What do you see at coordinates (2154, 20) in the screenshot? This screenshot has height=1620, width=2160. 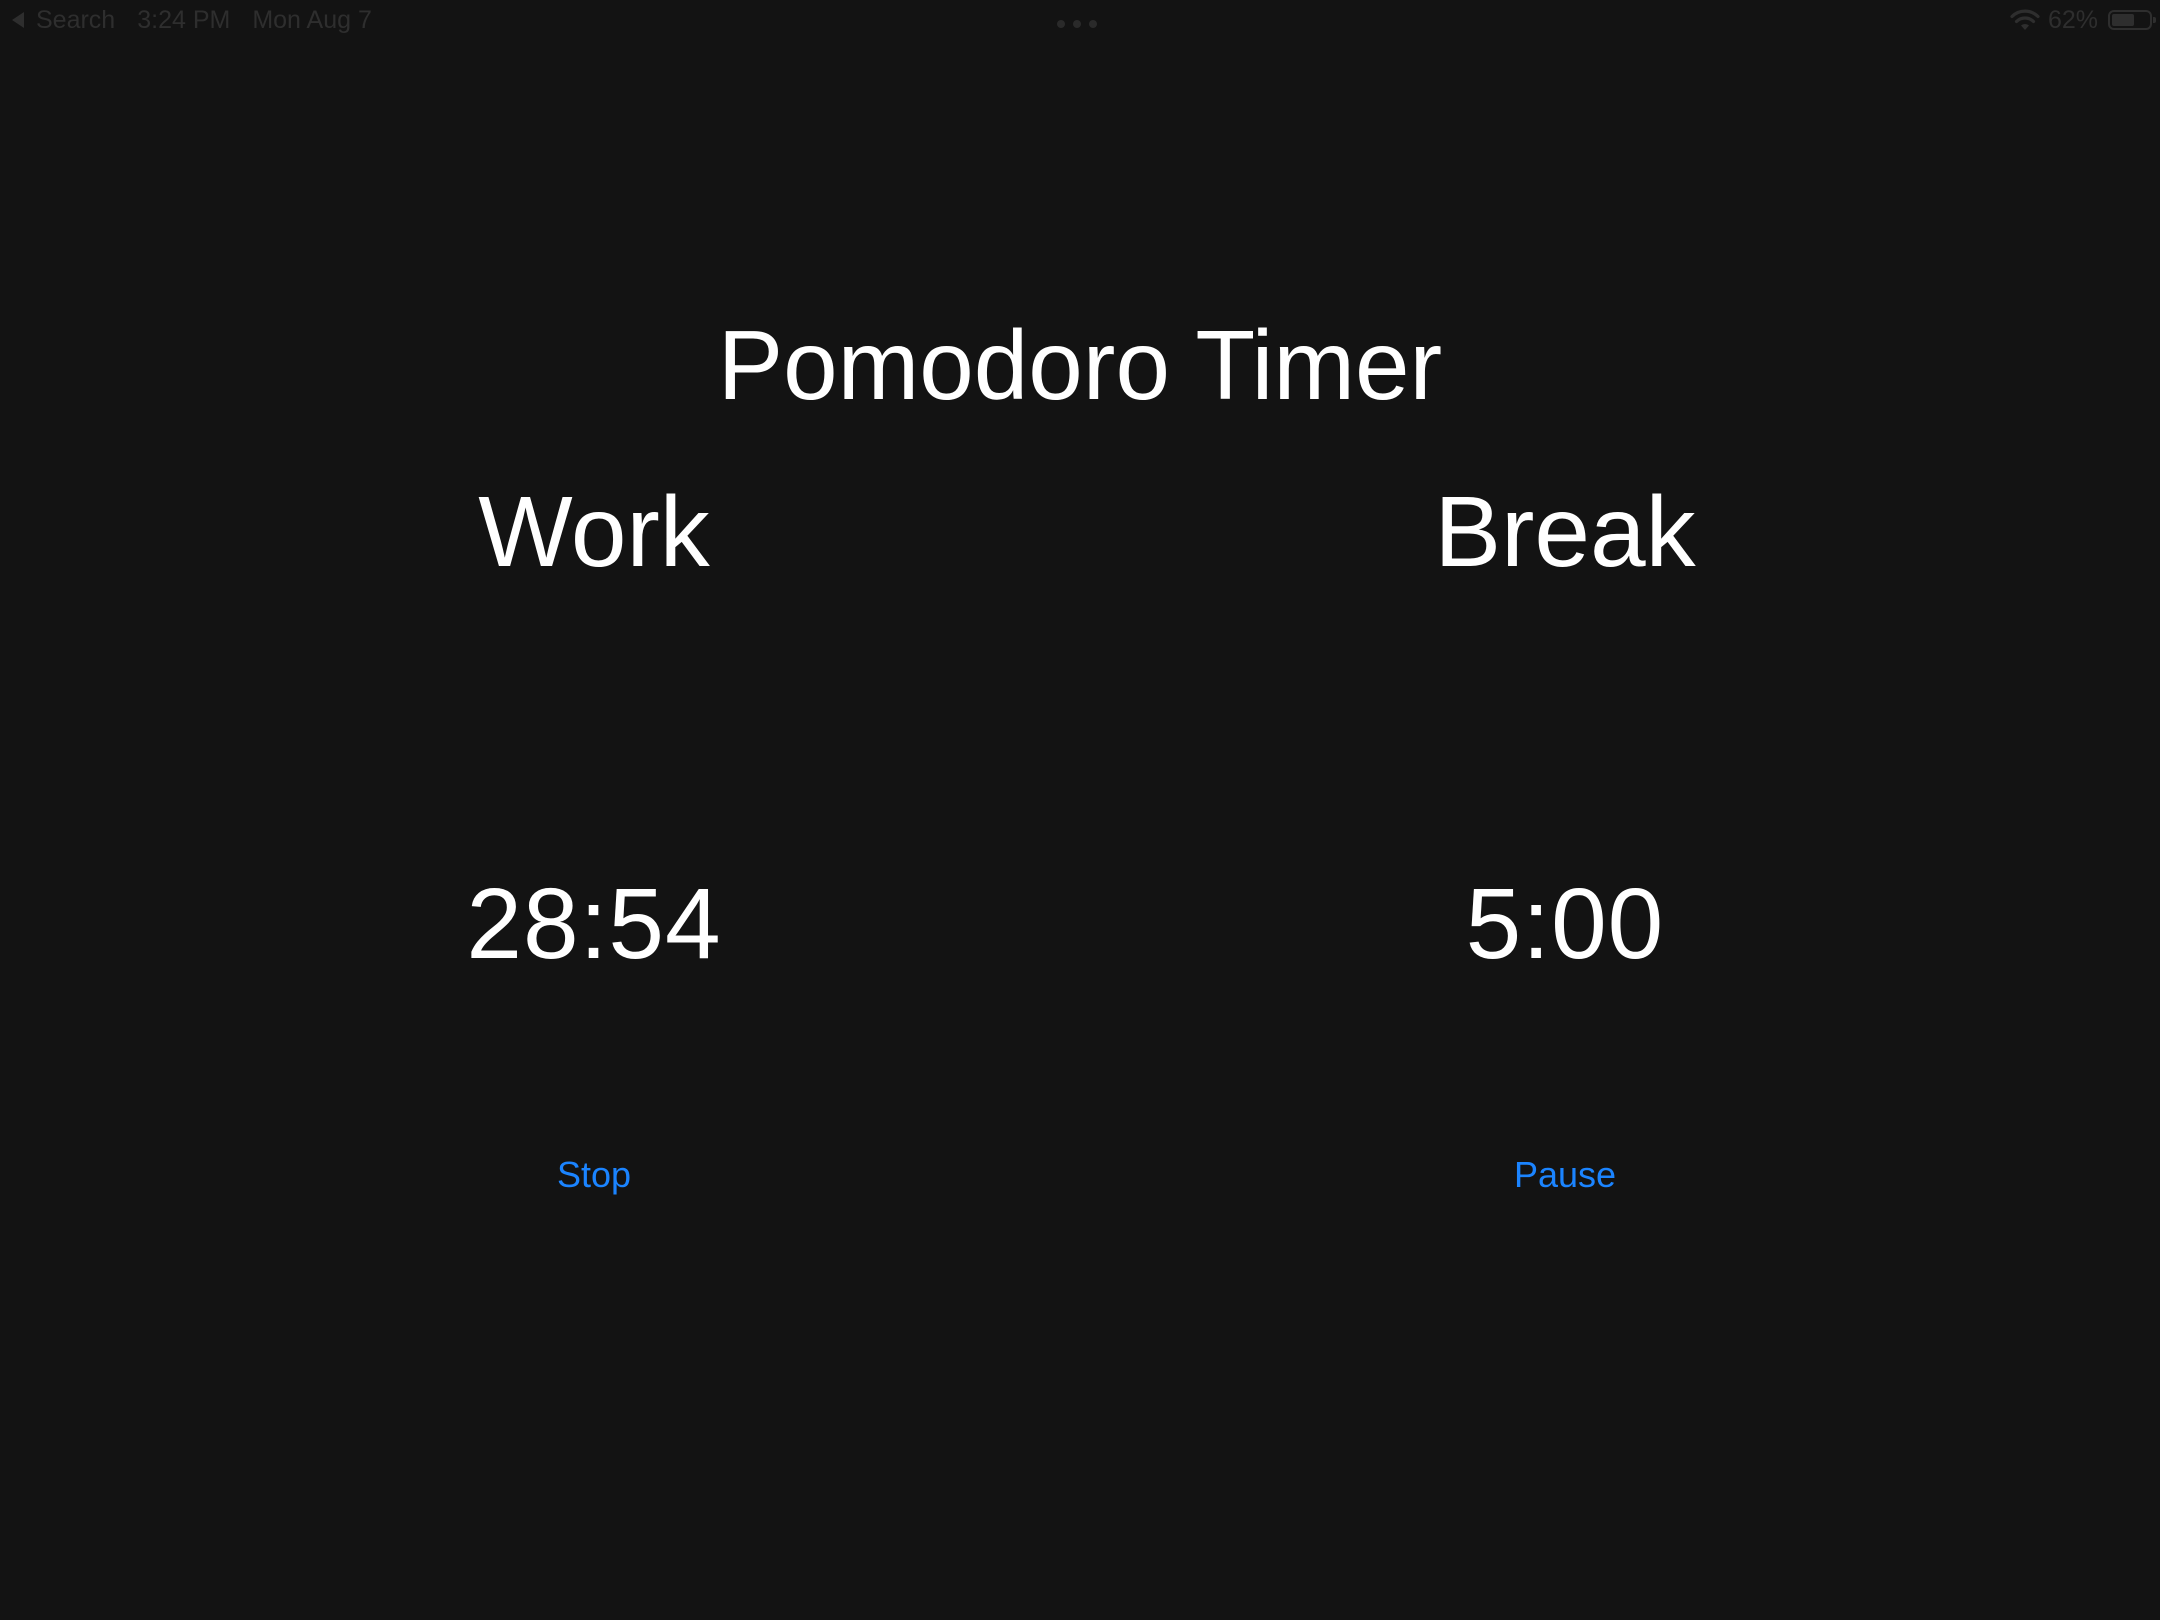 I see `battery-cap` at bounding box center [2154, 20].